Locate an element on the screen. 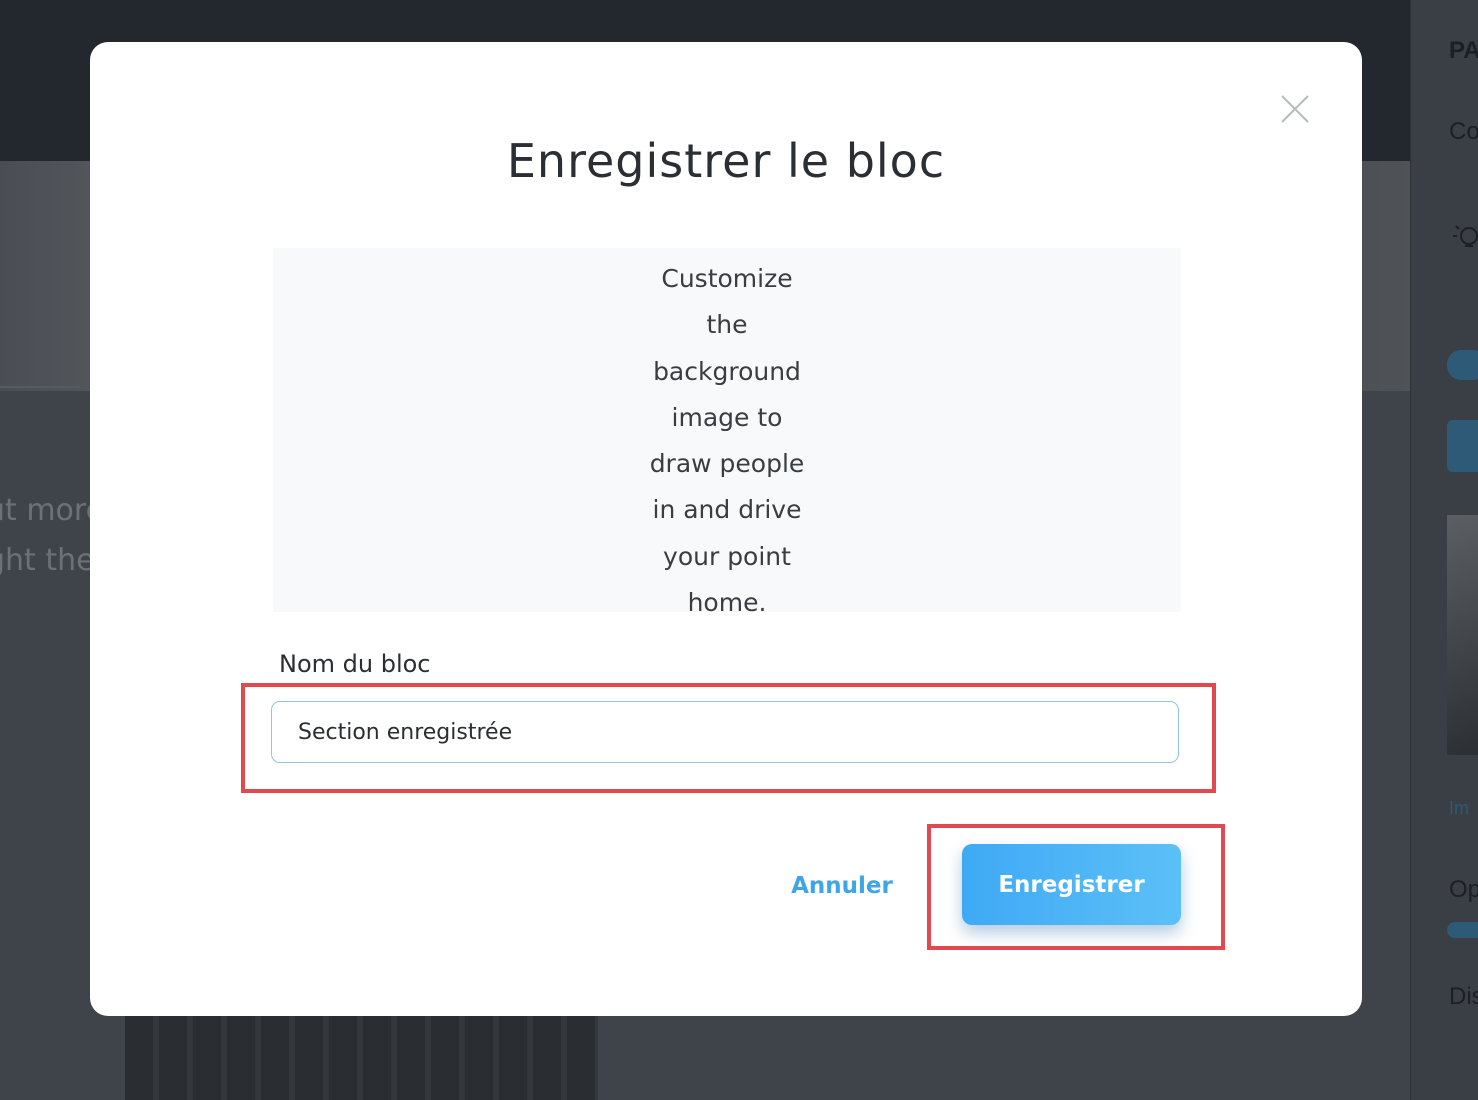 The image size is (1478, 1100). sidebar-slider is located at coordinates (1462, 930).